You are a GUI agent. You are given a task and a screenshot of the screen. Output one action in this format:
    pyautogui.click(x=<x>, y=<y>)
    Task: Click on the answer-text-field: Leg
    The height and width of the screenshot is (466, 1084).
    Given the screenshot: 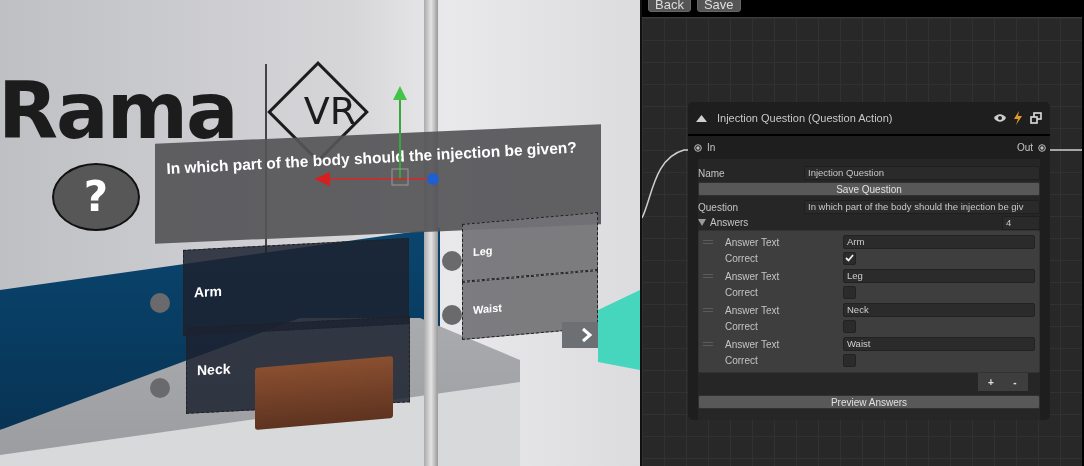 What is the action you would take?
    pyautogui.click(x=939, y=276)
    